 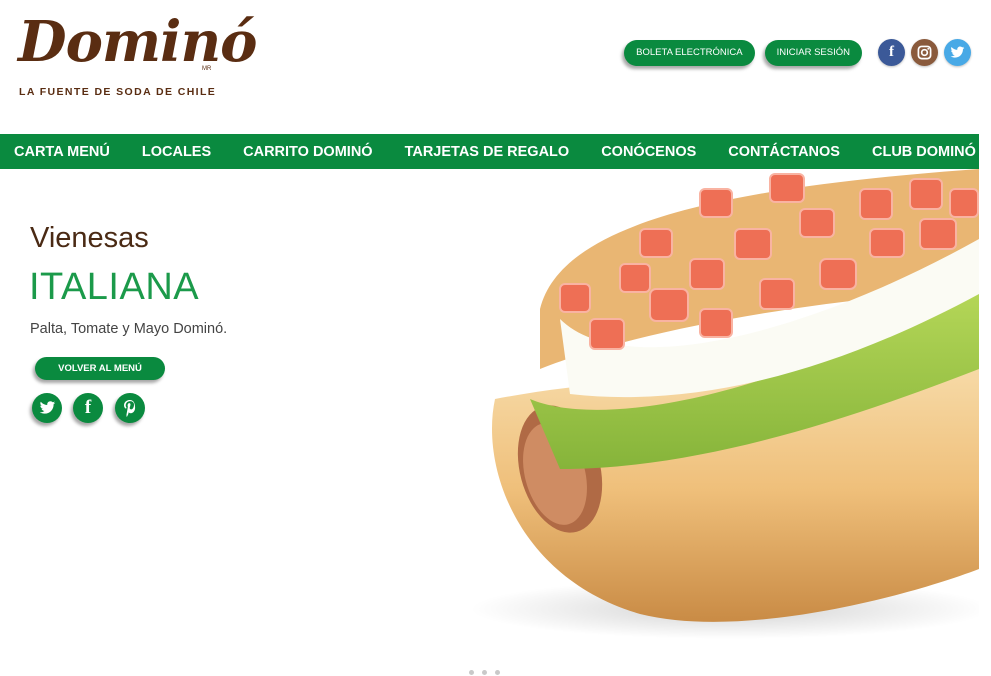 I want to click on product-description: Palta, Tomate y Mayo Dominó., so click(x=129, y=329).